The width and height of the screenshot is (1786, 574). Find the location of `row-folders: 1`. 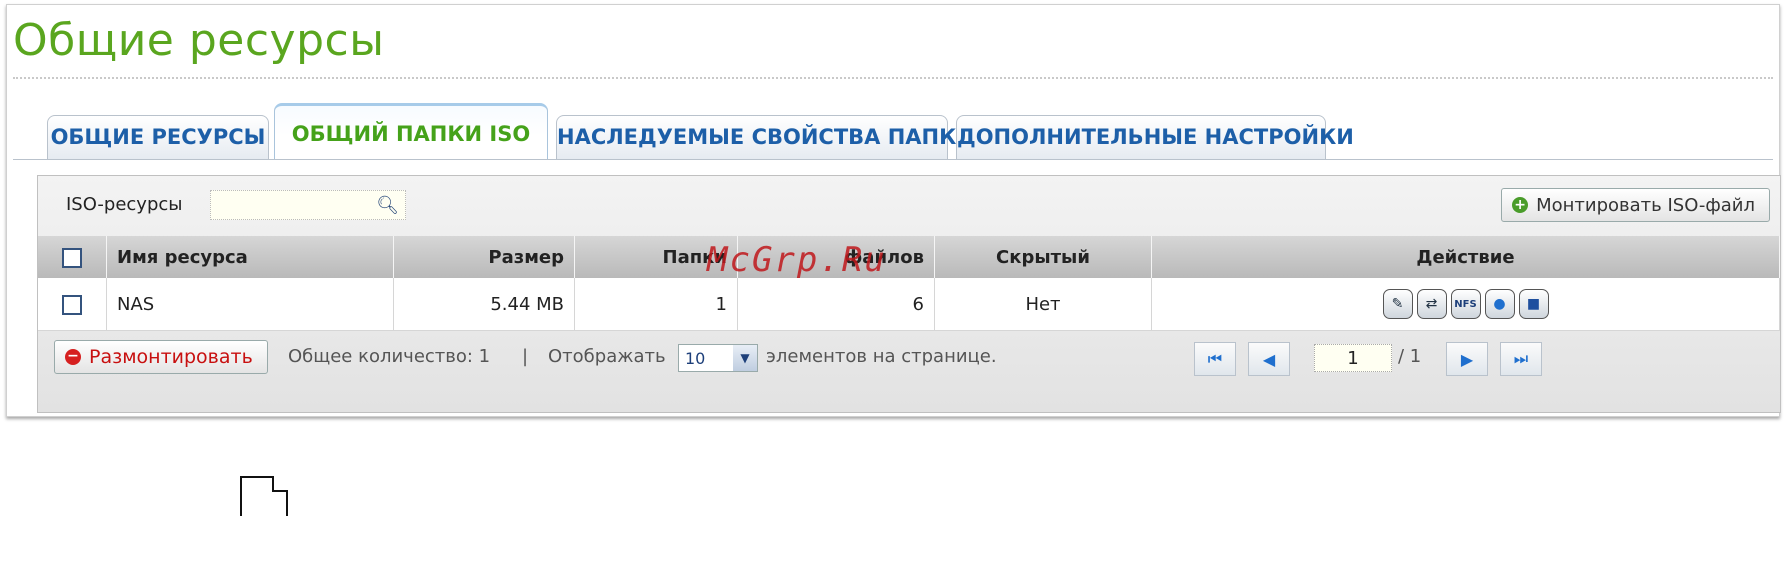

row-folders: 1 is located at coordinates (656, 304).